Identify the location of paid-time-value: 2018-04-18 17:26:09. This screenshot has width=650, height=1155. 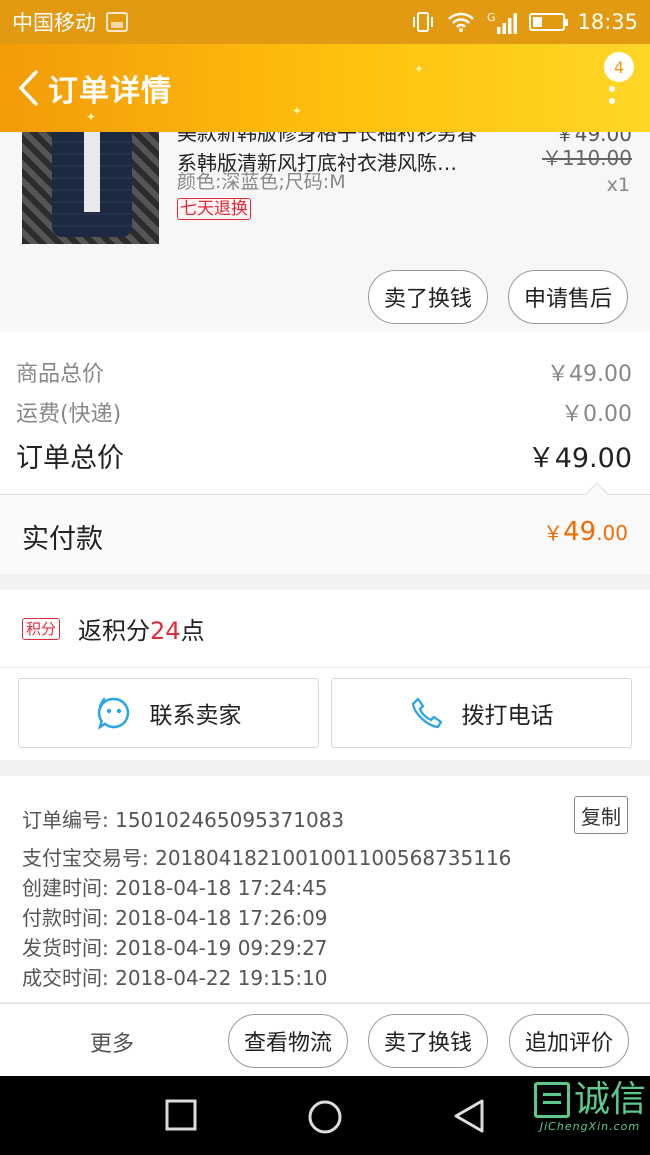
(221, 918).